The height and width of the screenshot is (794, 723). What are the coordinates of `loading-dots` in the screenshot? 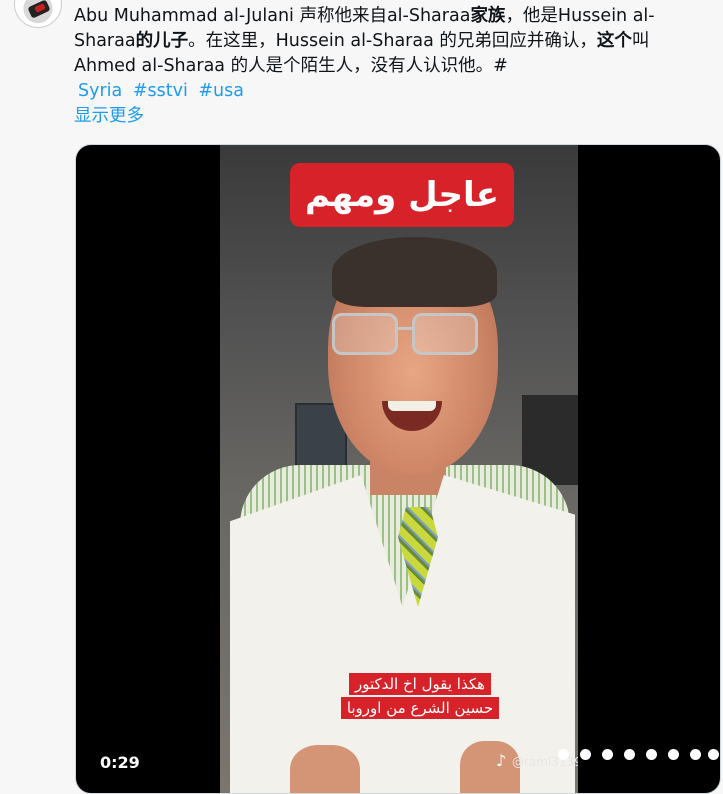 It's located at (633, 754).